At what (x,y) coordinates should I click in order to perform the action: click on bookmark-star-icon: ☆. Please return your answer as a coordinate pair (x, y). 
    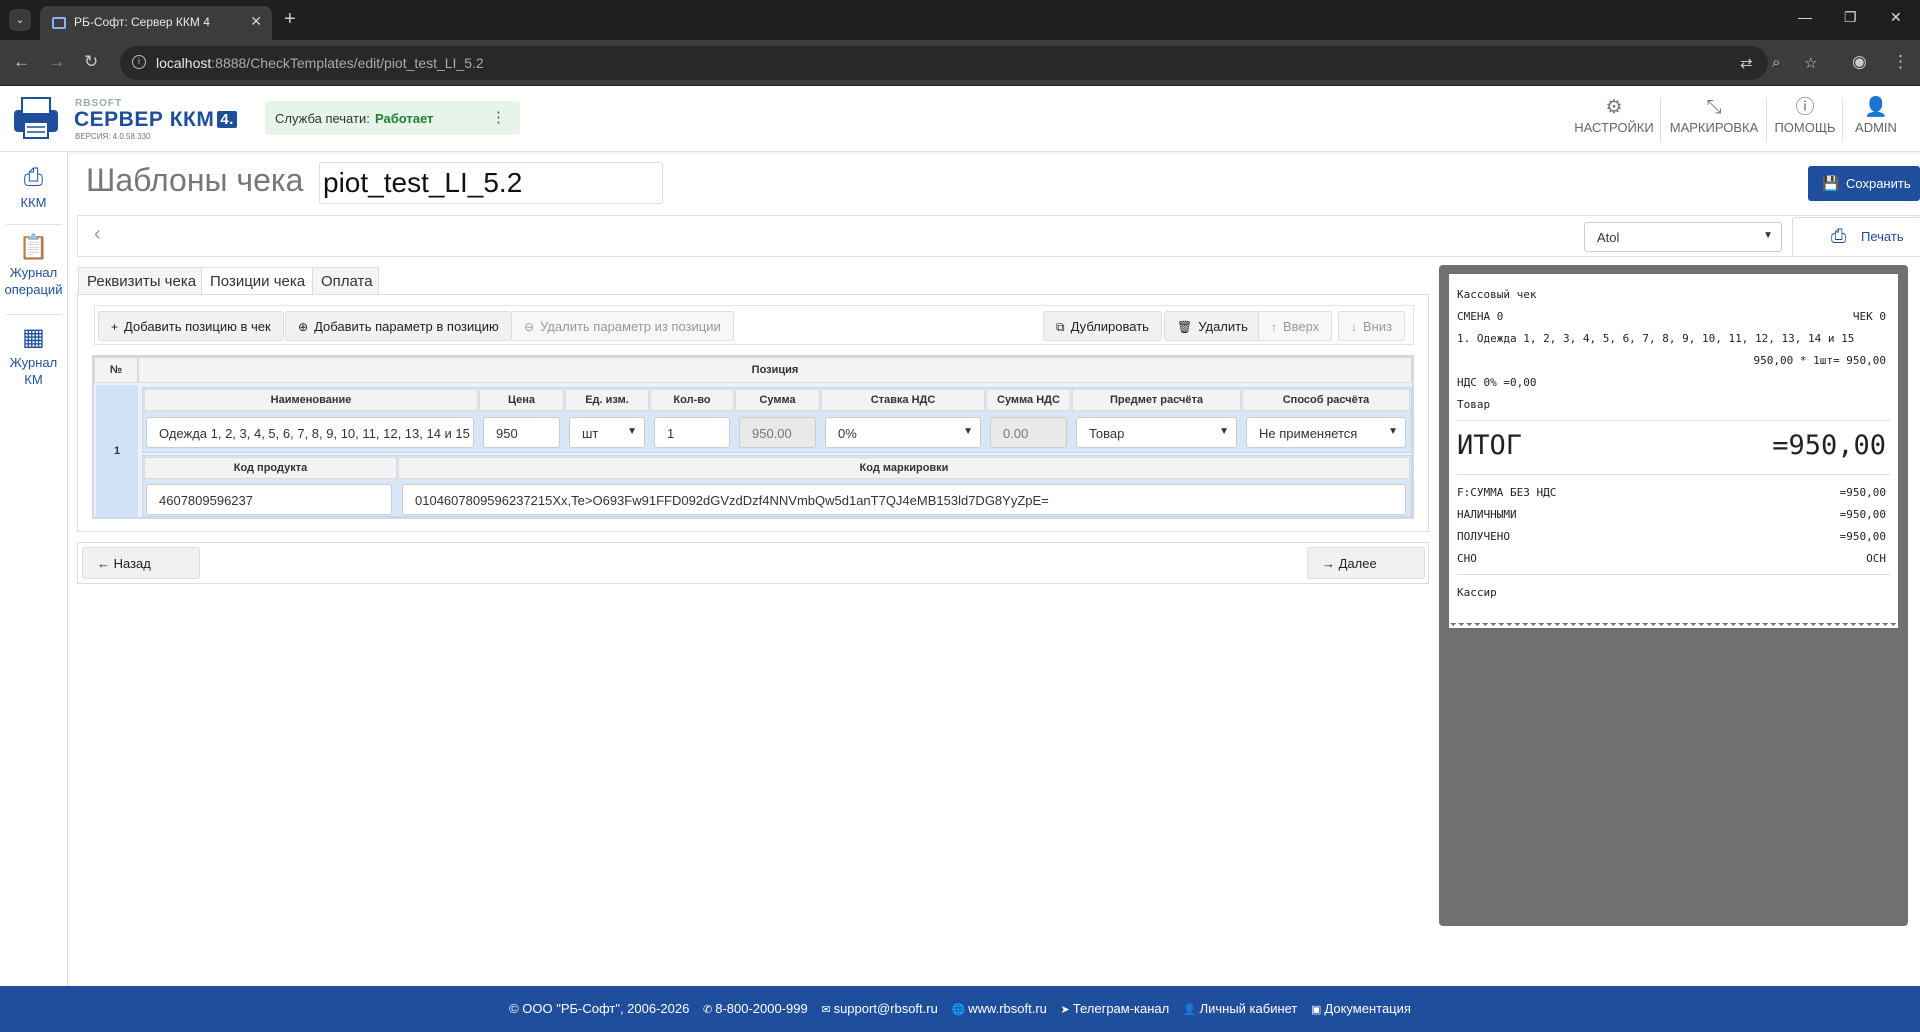
    Looking at the image, I should click on (1810, 63).